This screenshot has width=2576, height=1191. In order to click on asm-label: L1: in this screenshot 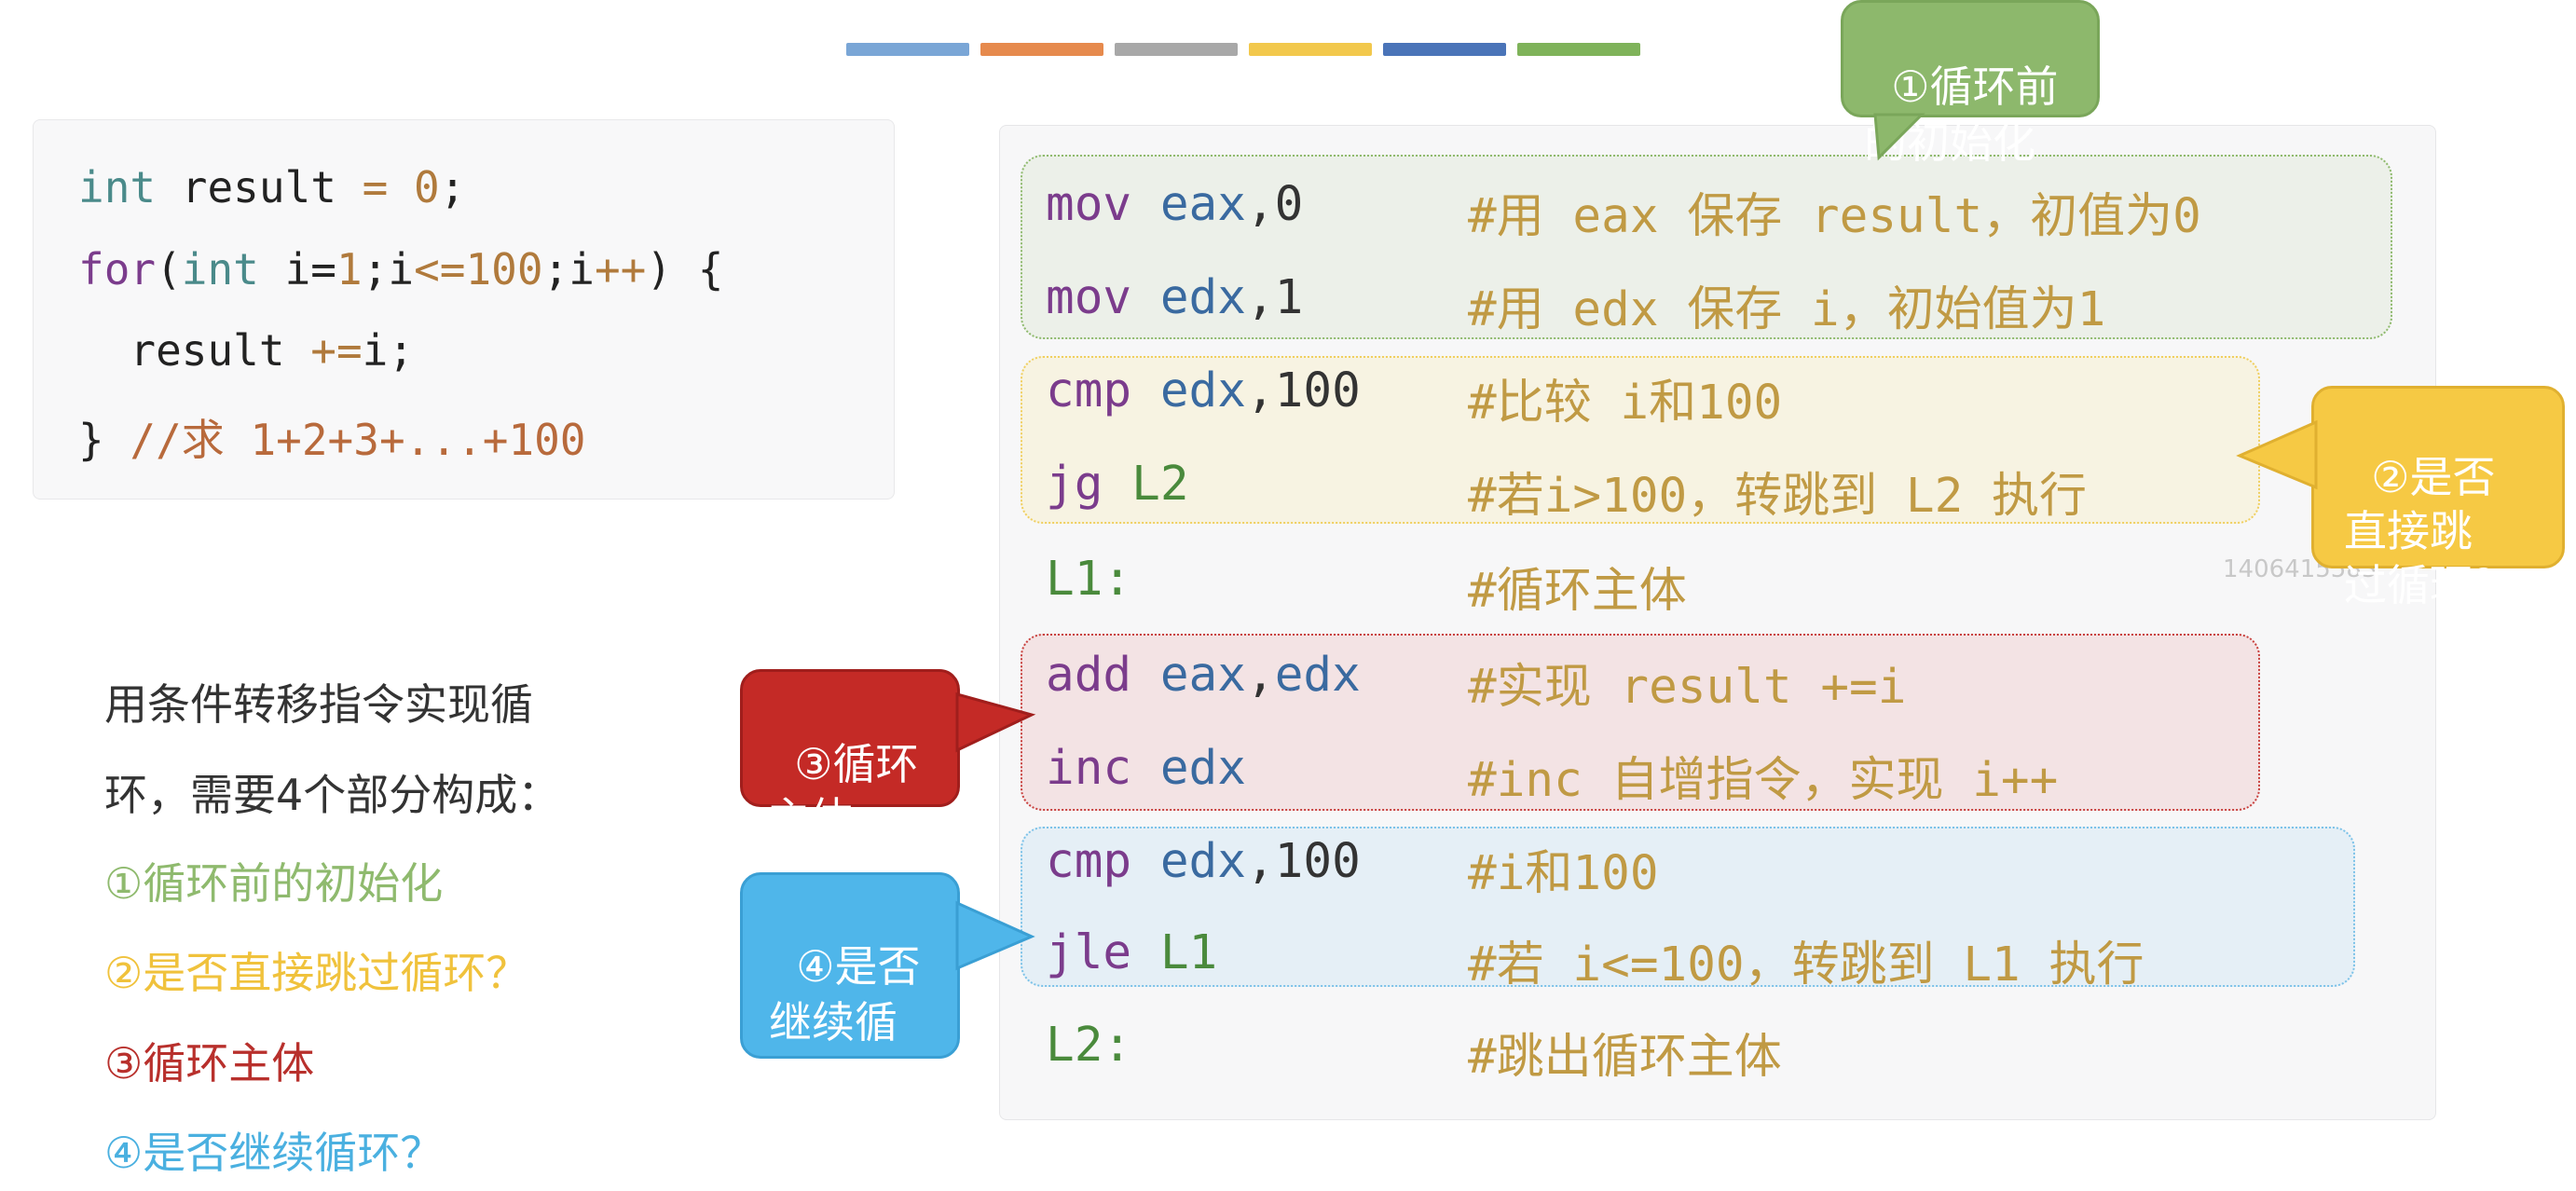, I will do `click(1089, 580)`.